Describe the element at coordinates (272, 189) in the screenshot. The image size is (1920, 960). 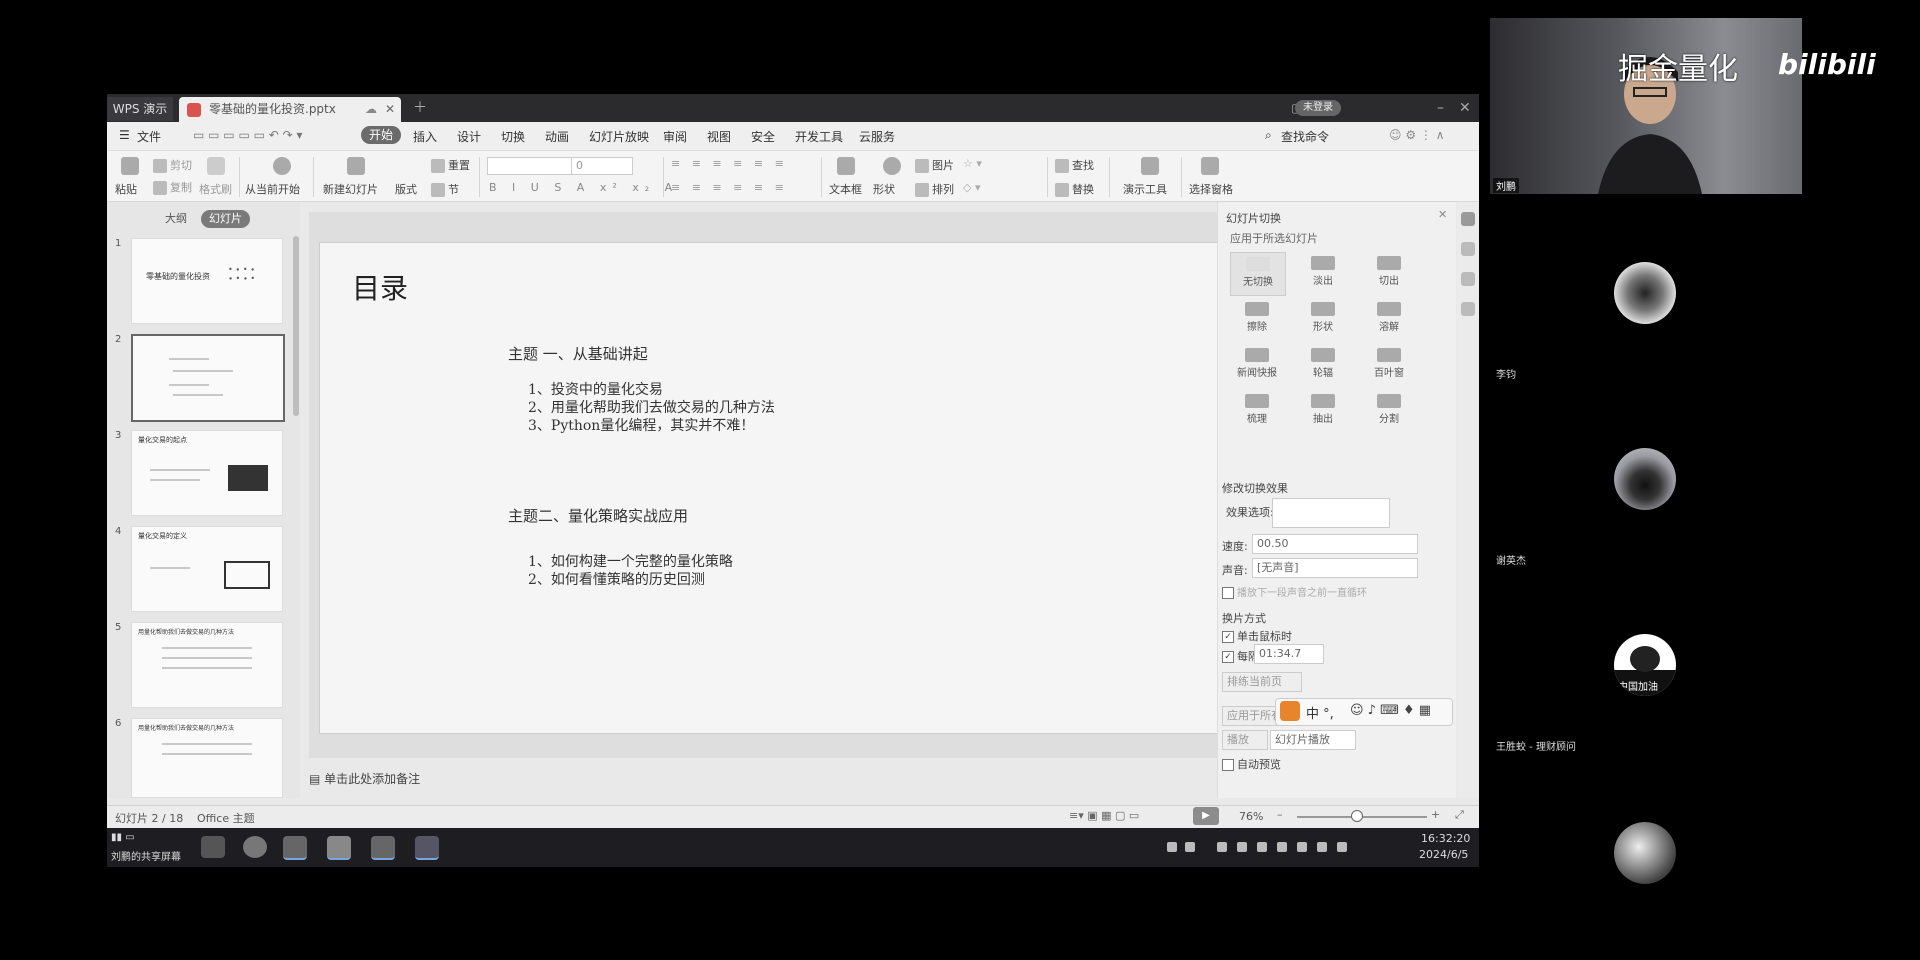
I see `from-current-button: 从当前开始` at that location.